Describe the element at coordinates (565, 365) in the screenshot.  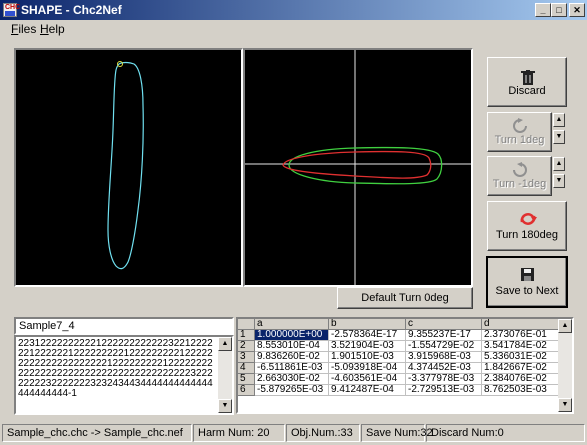
I see `grid-scrollbar: ▲ ▼` at that location.